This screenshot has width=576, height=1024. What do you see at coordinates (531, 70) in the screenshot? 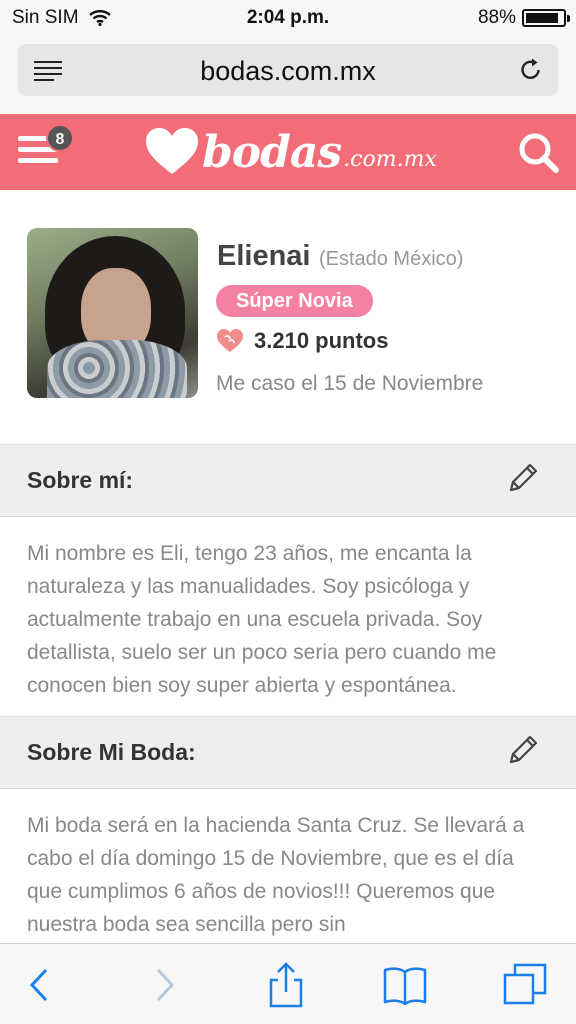
I see `reload-icon` at bounding box center [531, 70].